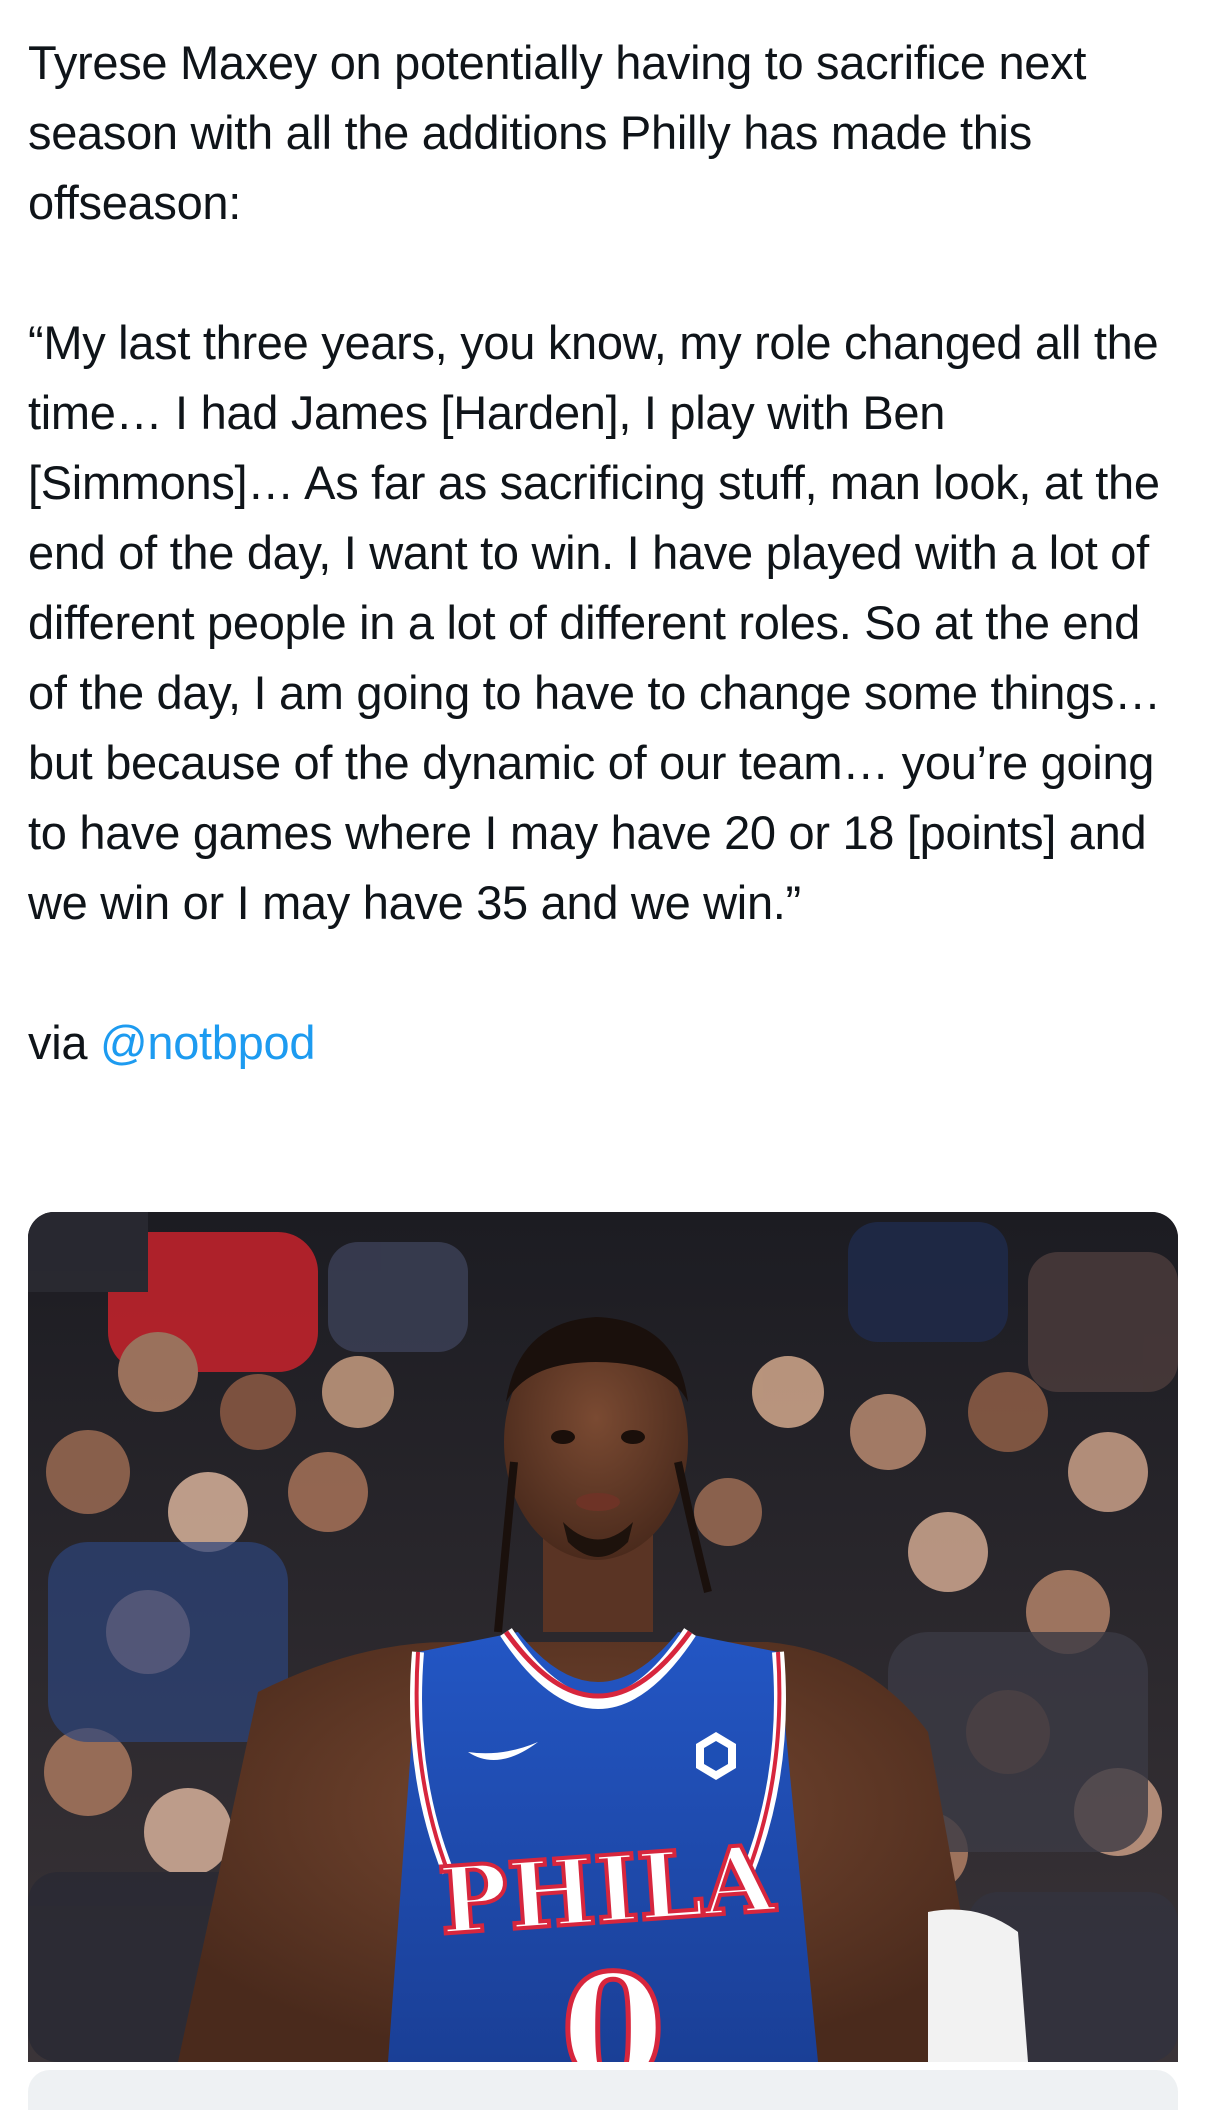 Image resolution: width=1206 pixels, height=2110 pixels. Describe the element at coordinates (58, 1042) in the screenshot. I see `via-label: via` at that location.